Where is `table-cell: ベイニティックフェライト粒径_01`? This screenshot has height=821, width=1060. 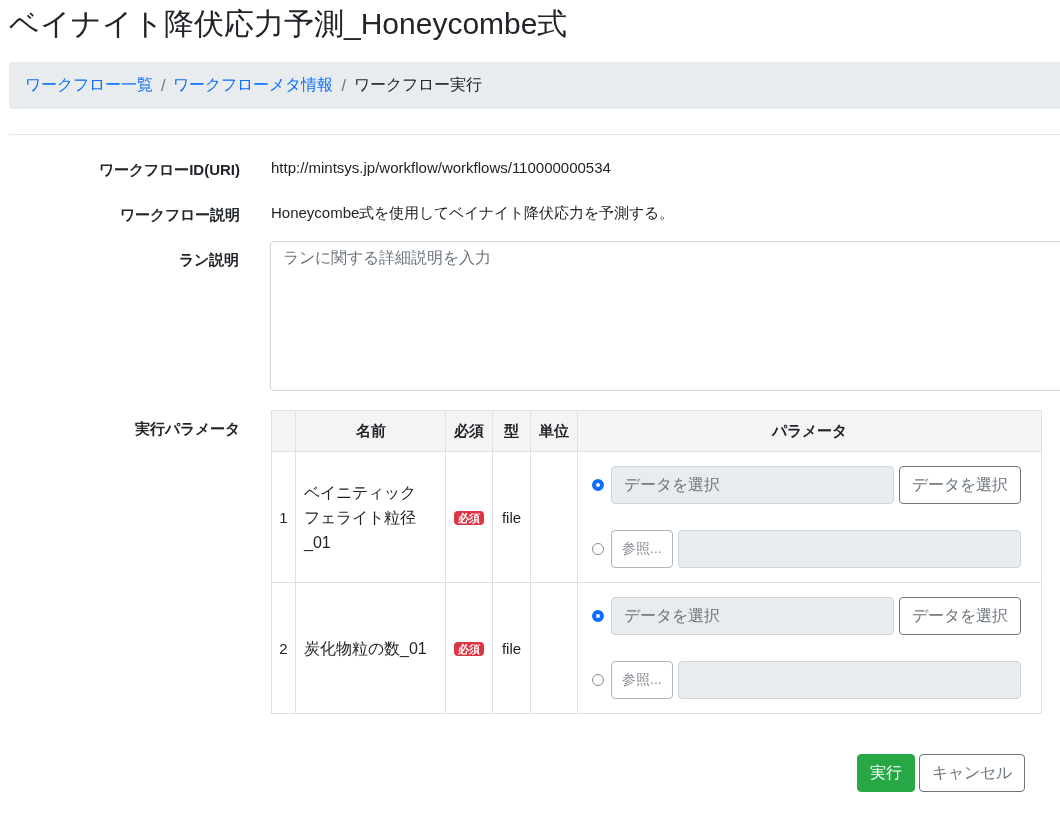
table-cell: ベイニティックフェライト粒径_01 is located at coordinates (370, 517).